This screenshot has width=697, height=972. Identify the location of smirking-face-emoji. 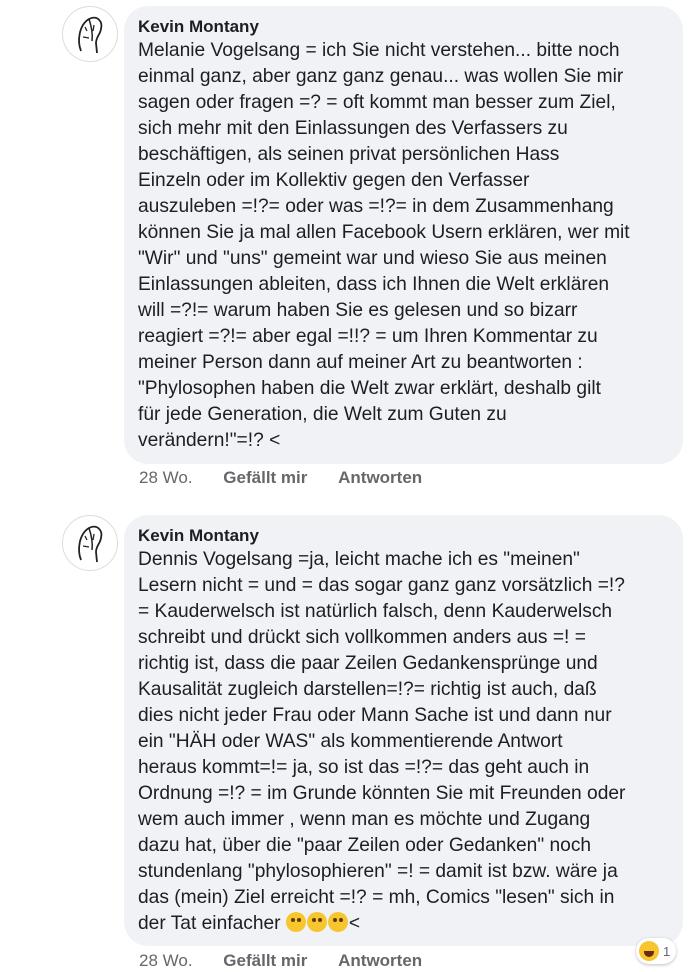
(337, 922).